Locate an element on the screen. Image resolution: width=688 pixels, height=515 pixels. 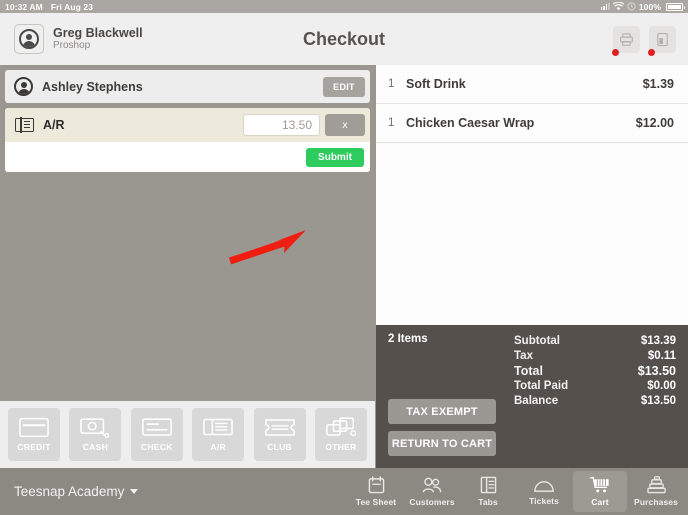
payment-method-label: A/R is located at coordinates (218, 447).